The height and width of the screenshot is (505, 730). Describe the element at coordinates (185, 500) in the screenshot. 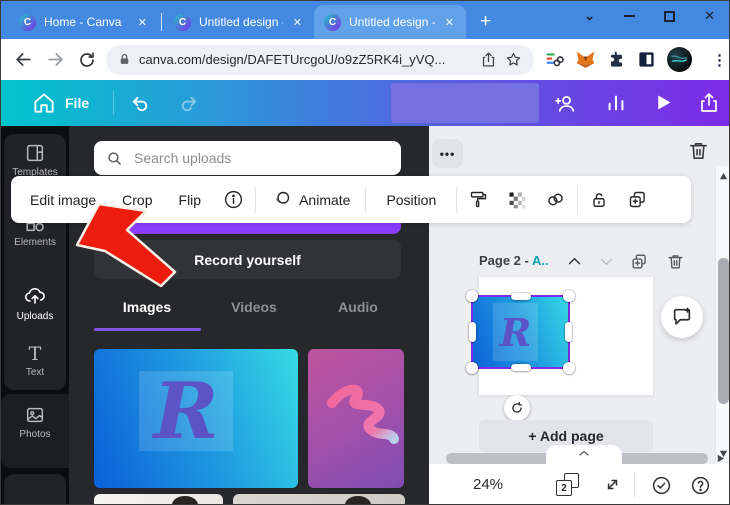

I see `person-silhouette` at that location.